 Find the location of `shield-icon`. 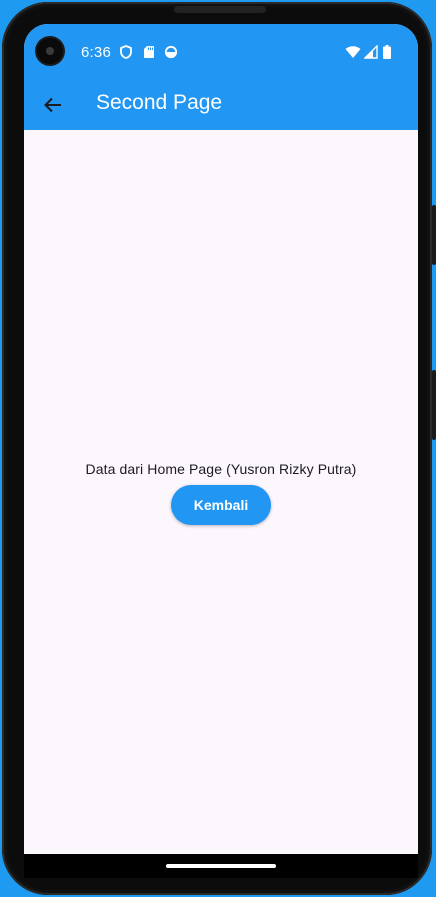

shield-icon is located at coordinates (126, 52).